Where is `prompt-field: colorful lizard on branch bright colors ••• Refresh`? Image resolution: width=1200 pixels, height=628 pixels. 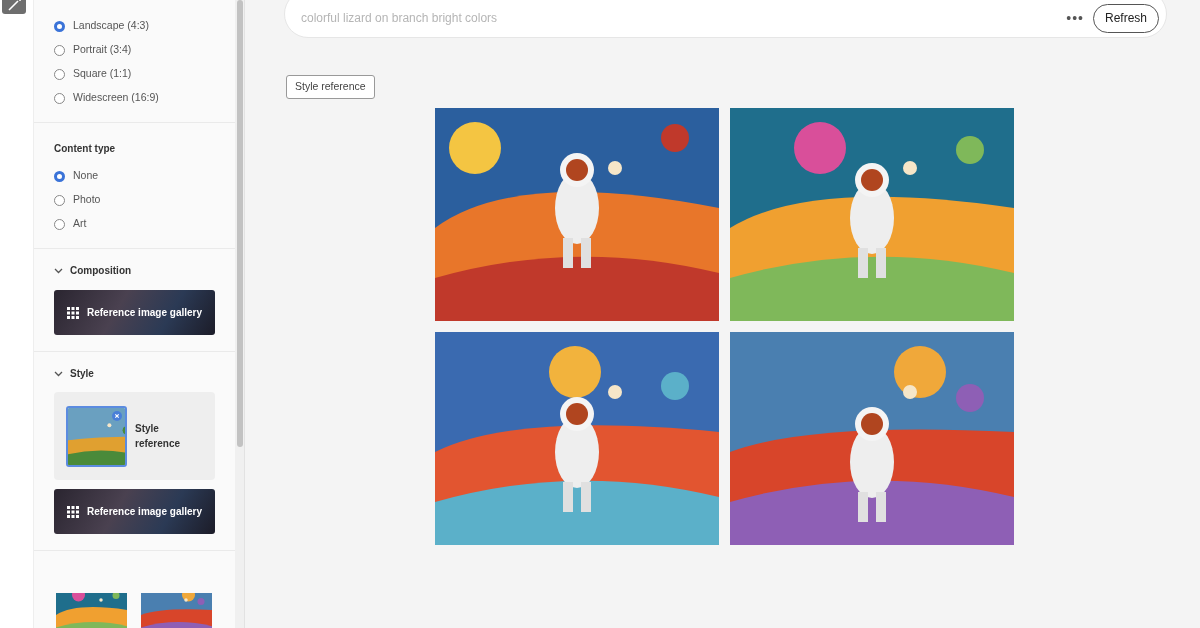 prompt-field: colorful lizard on branch bright colors ••• Refresh is located at coordinates (725, 19).